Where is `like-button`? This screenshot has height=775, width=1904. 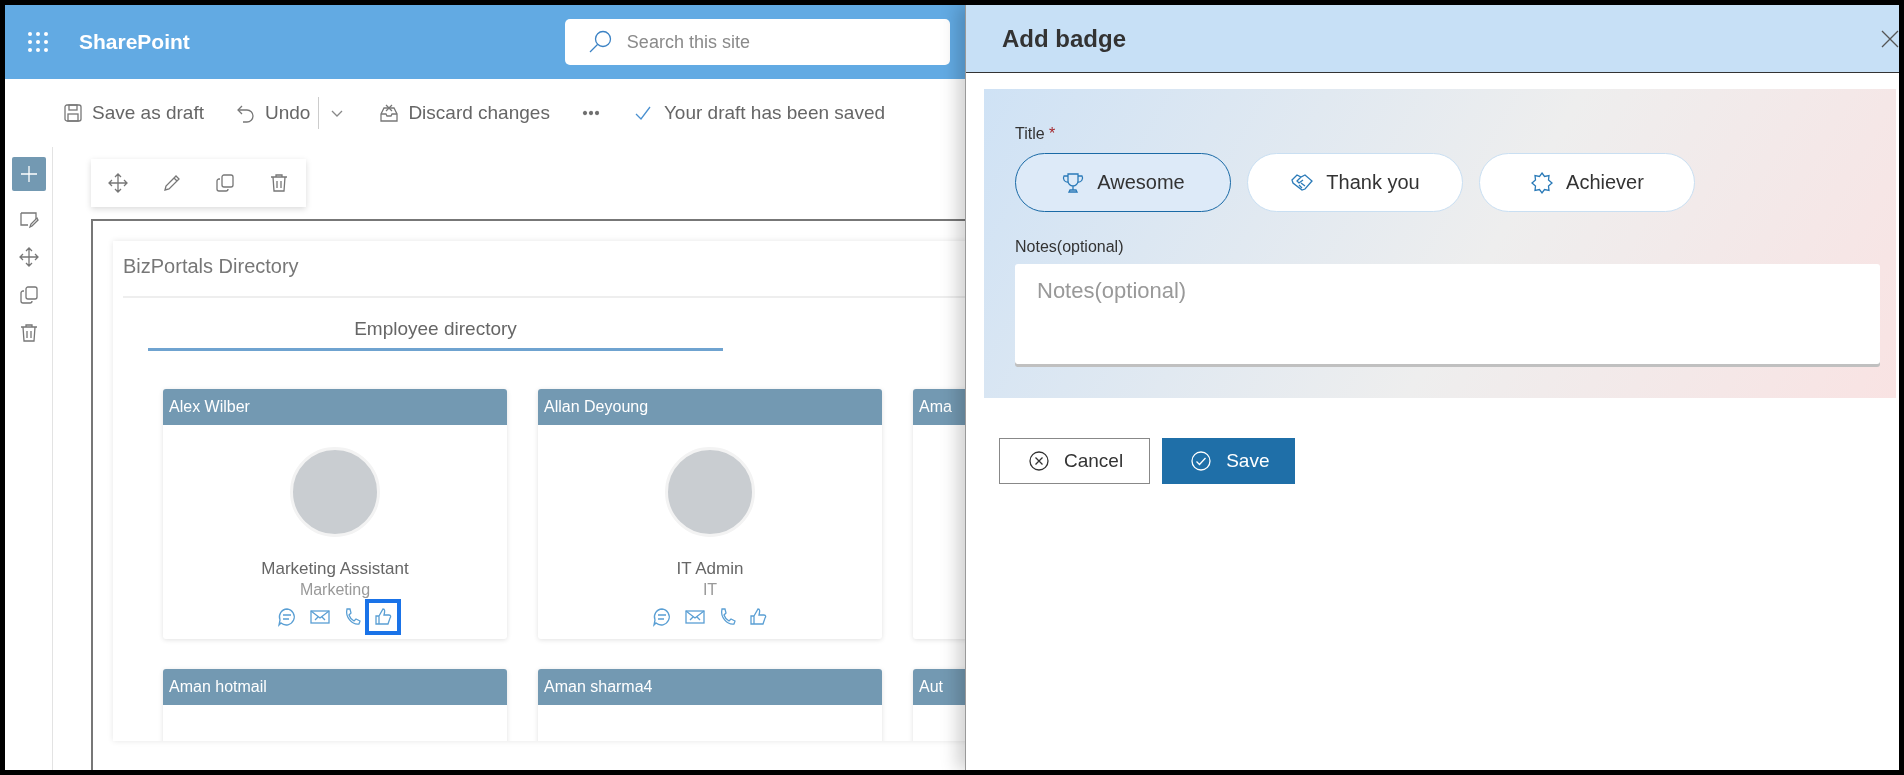 like-button is located at coordinates (383, 617).